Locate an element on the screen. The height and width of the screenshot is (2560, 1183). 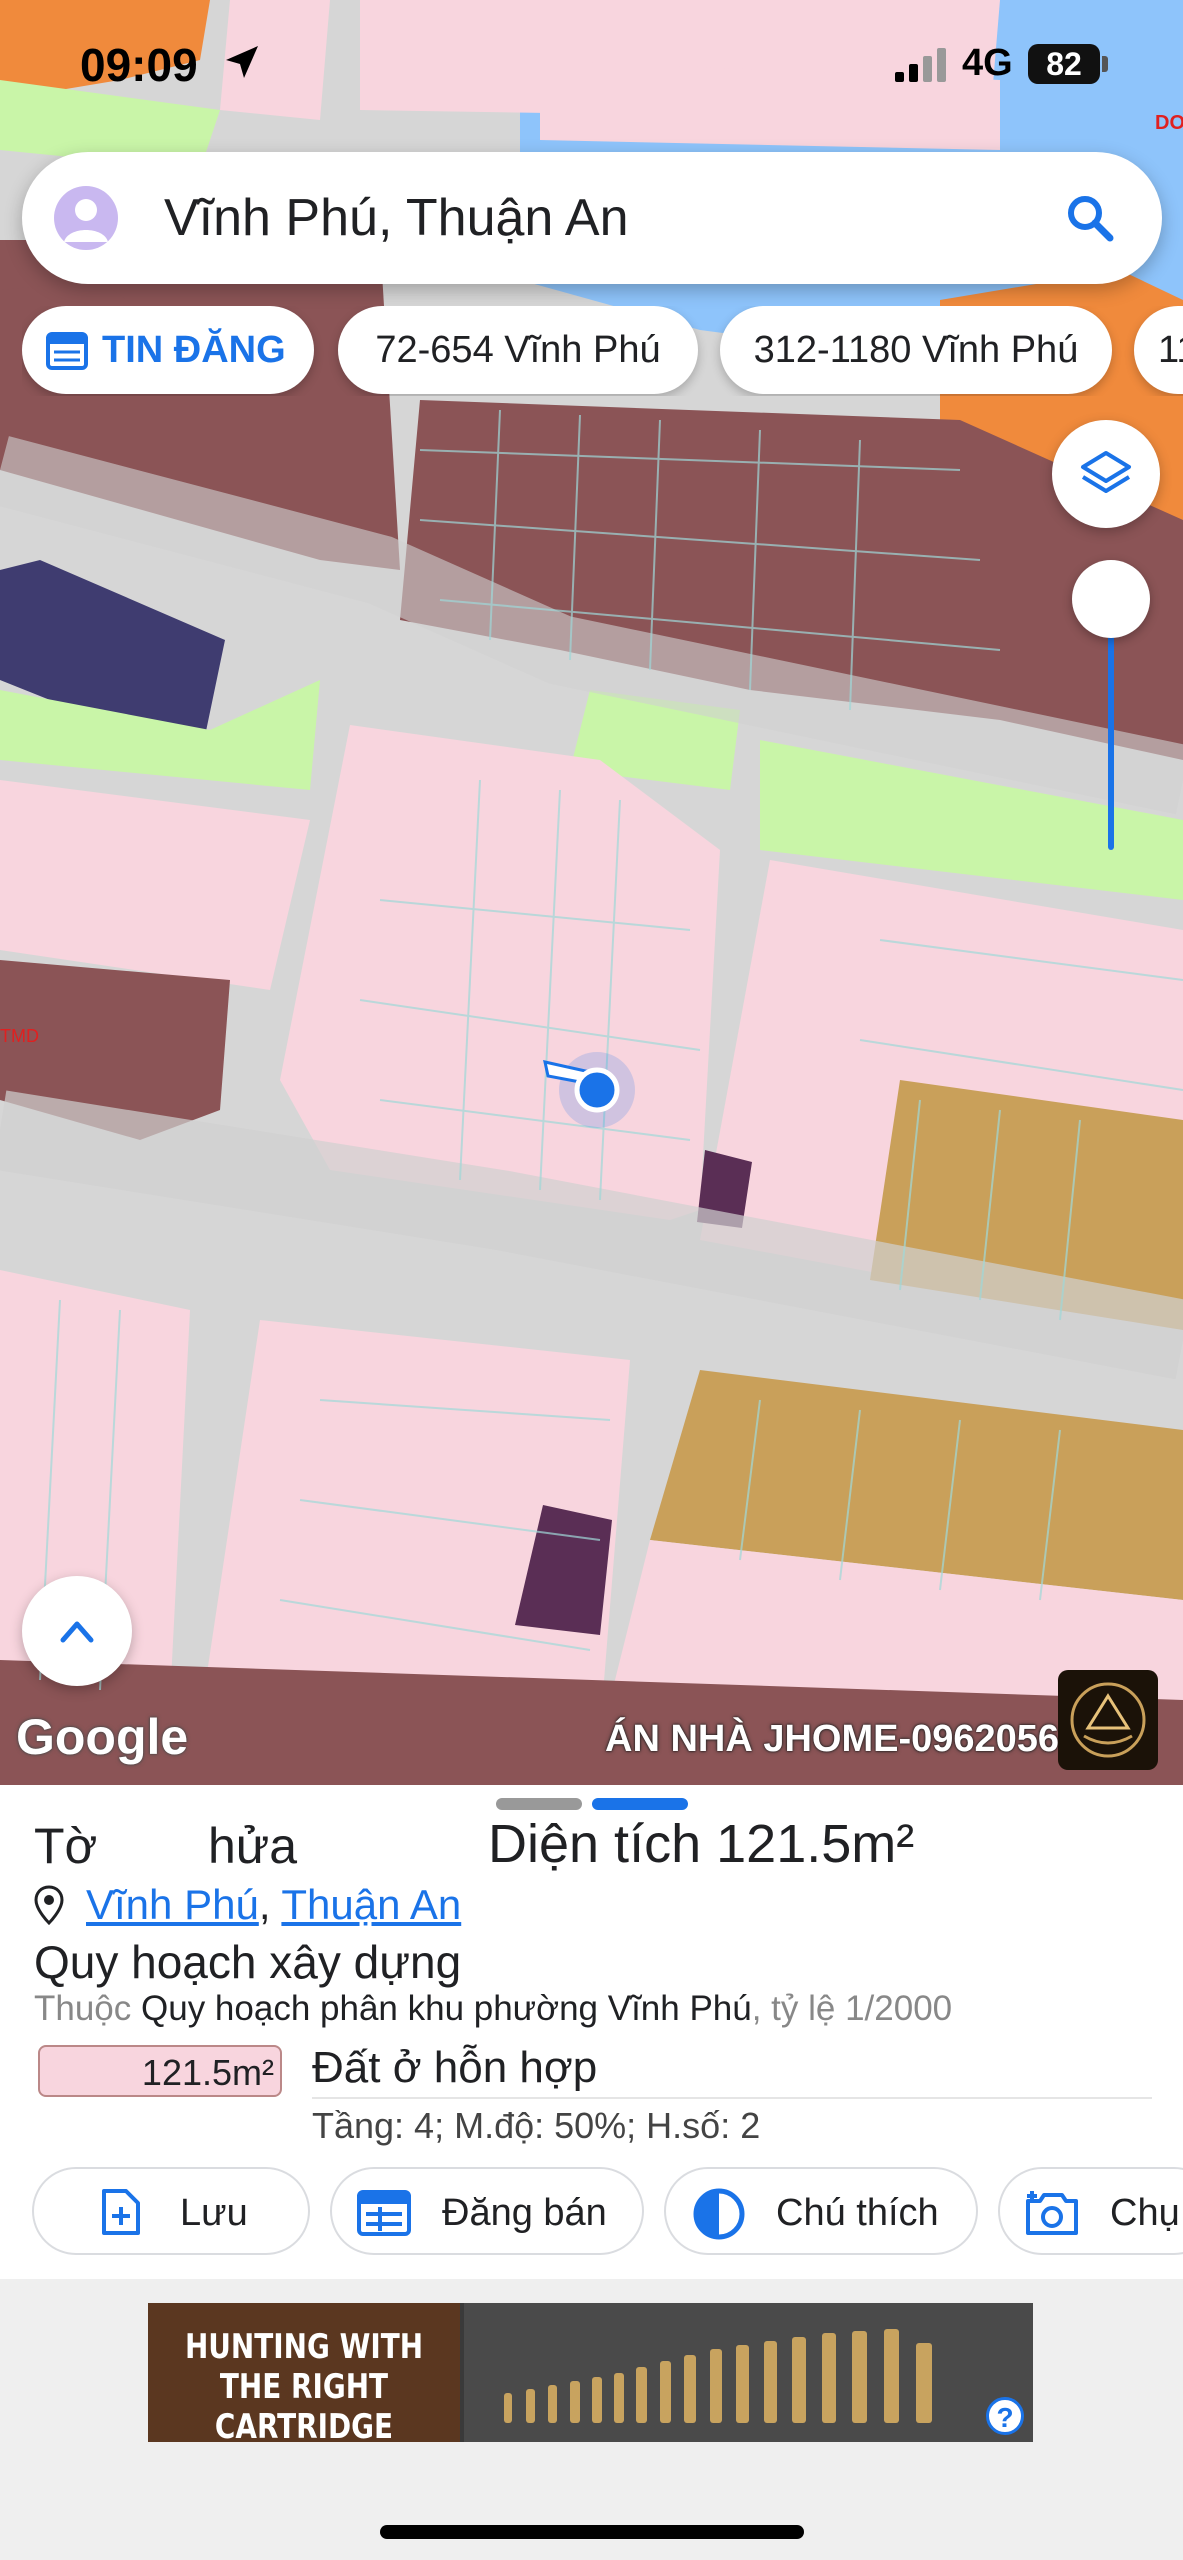
search-query: Vĩnh Phú, Thuận An is located at coordinates (396, 218).